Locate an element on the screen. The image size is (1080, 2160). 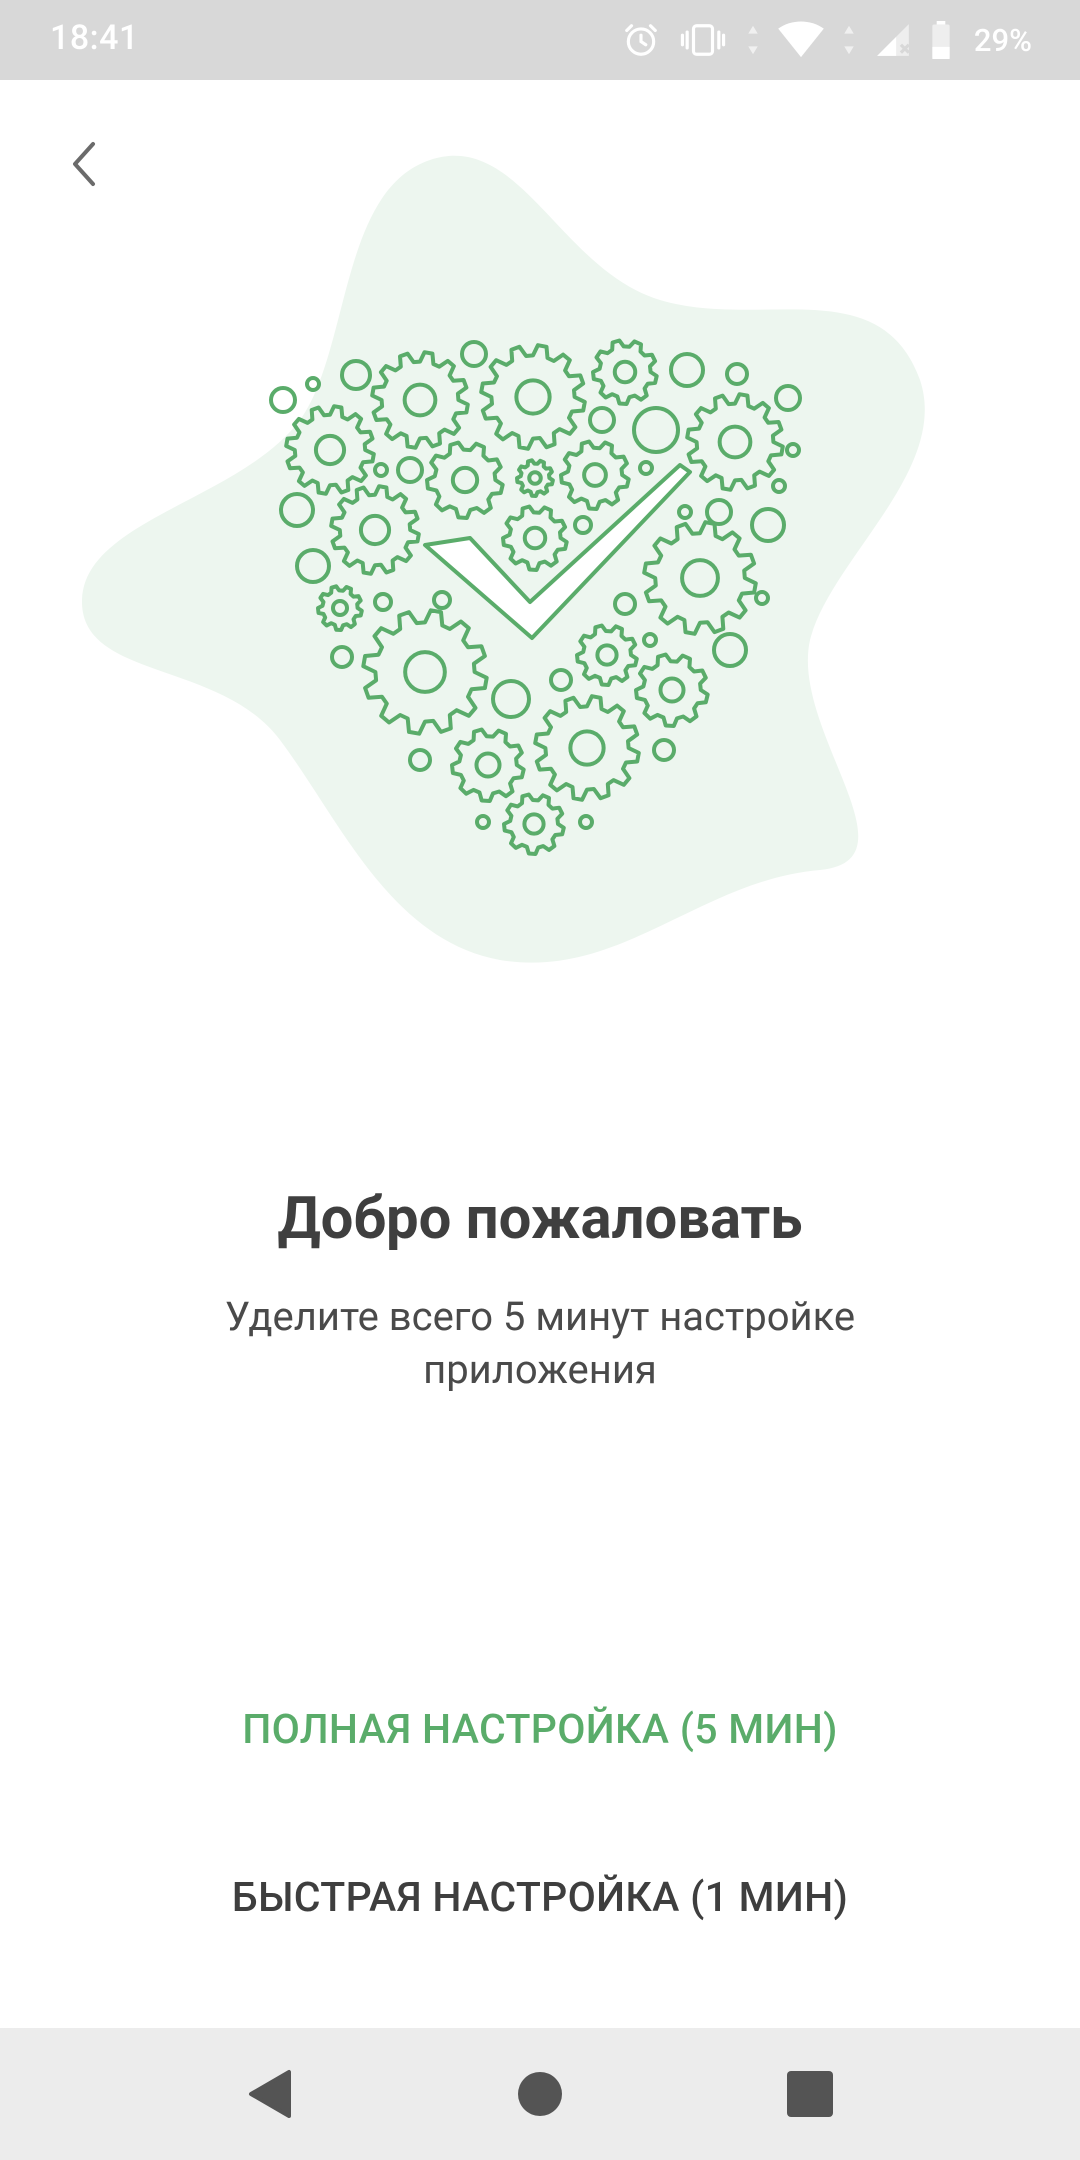
quick-setup-button: БЫСТРАЯ НАСТРОЙКА (1 МИН) is located at coordinates (540, 1898).